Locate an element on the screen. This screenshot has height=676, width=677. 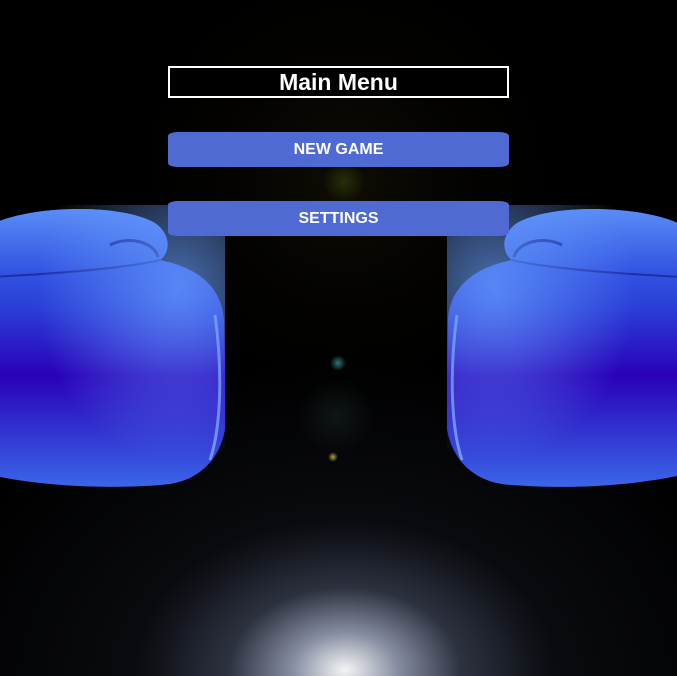
new-game-button: NEW GAME is located at coordinates (338, 149).